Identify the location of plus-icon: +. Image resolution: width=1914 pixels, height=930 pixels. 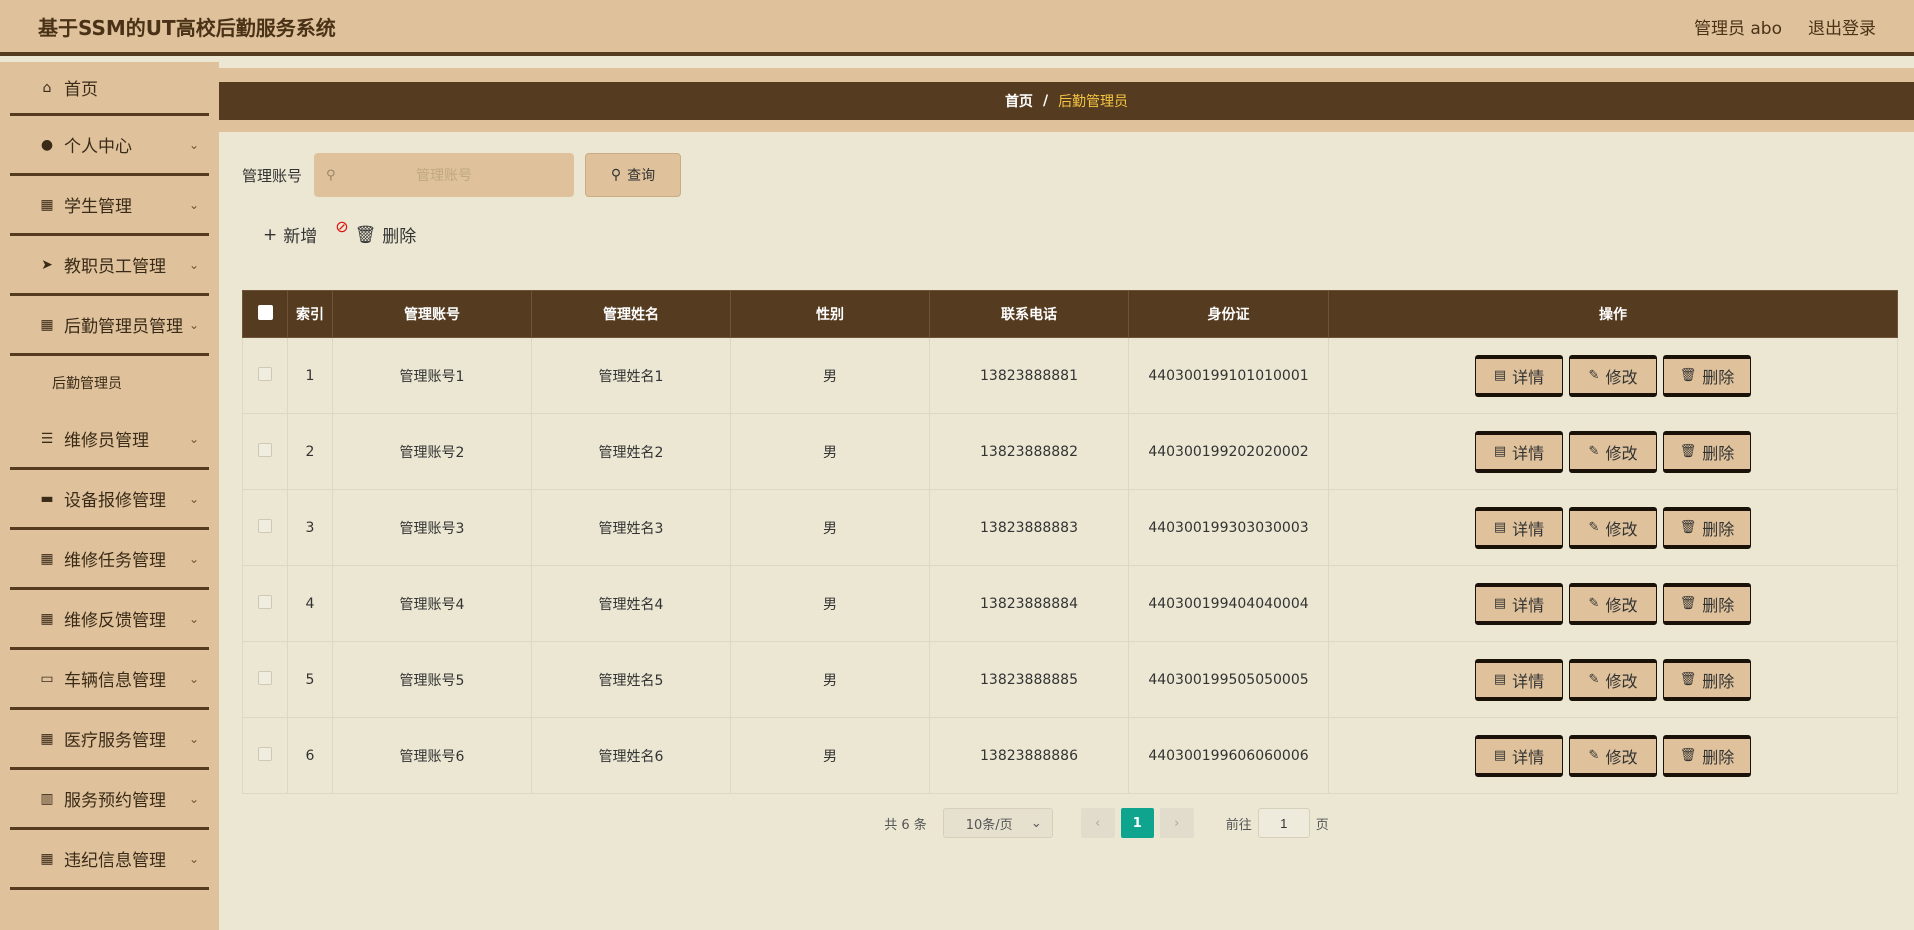
(270, 234).